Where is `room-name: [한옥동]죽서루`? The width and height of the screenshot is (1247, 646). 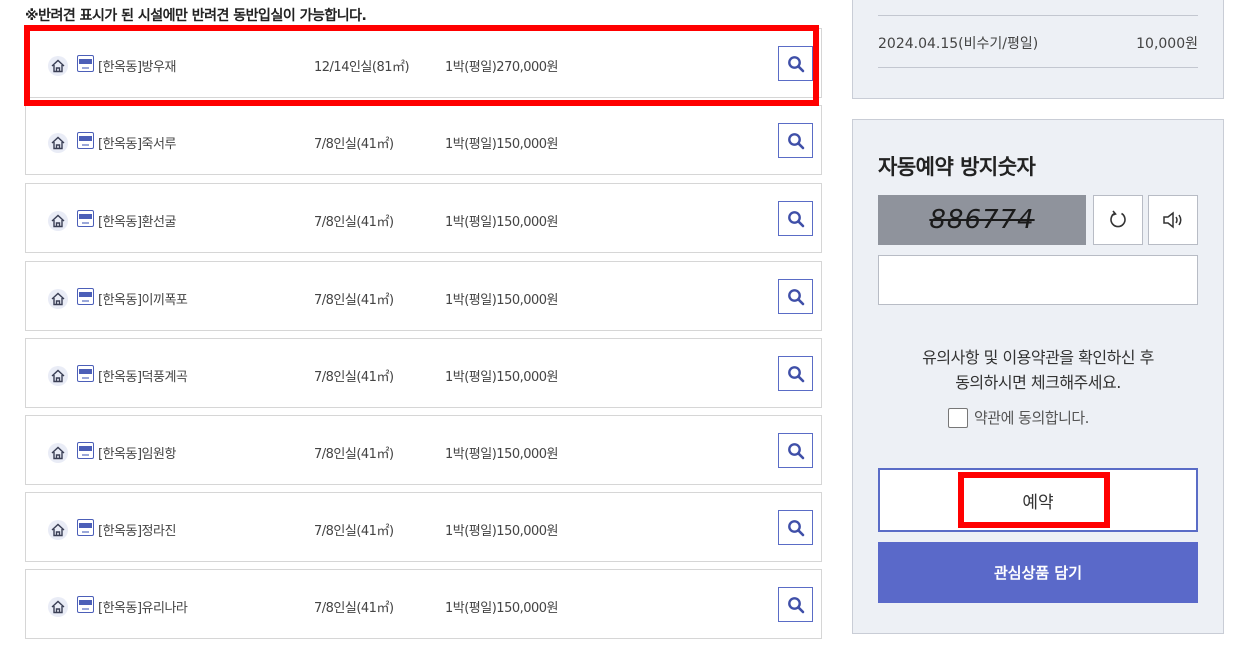 room-name: [한옥동]죽서루 is located at coordinates (137, 144).